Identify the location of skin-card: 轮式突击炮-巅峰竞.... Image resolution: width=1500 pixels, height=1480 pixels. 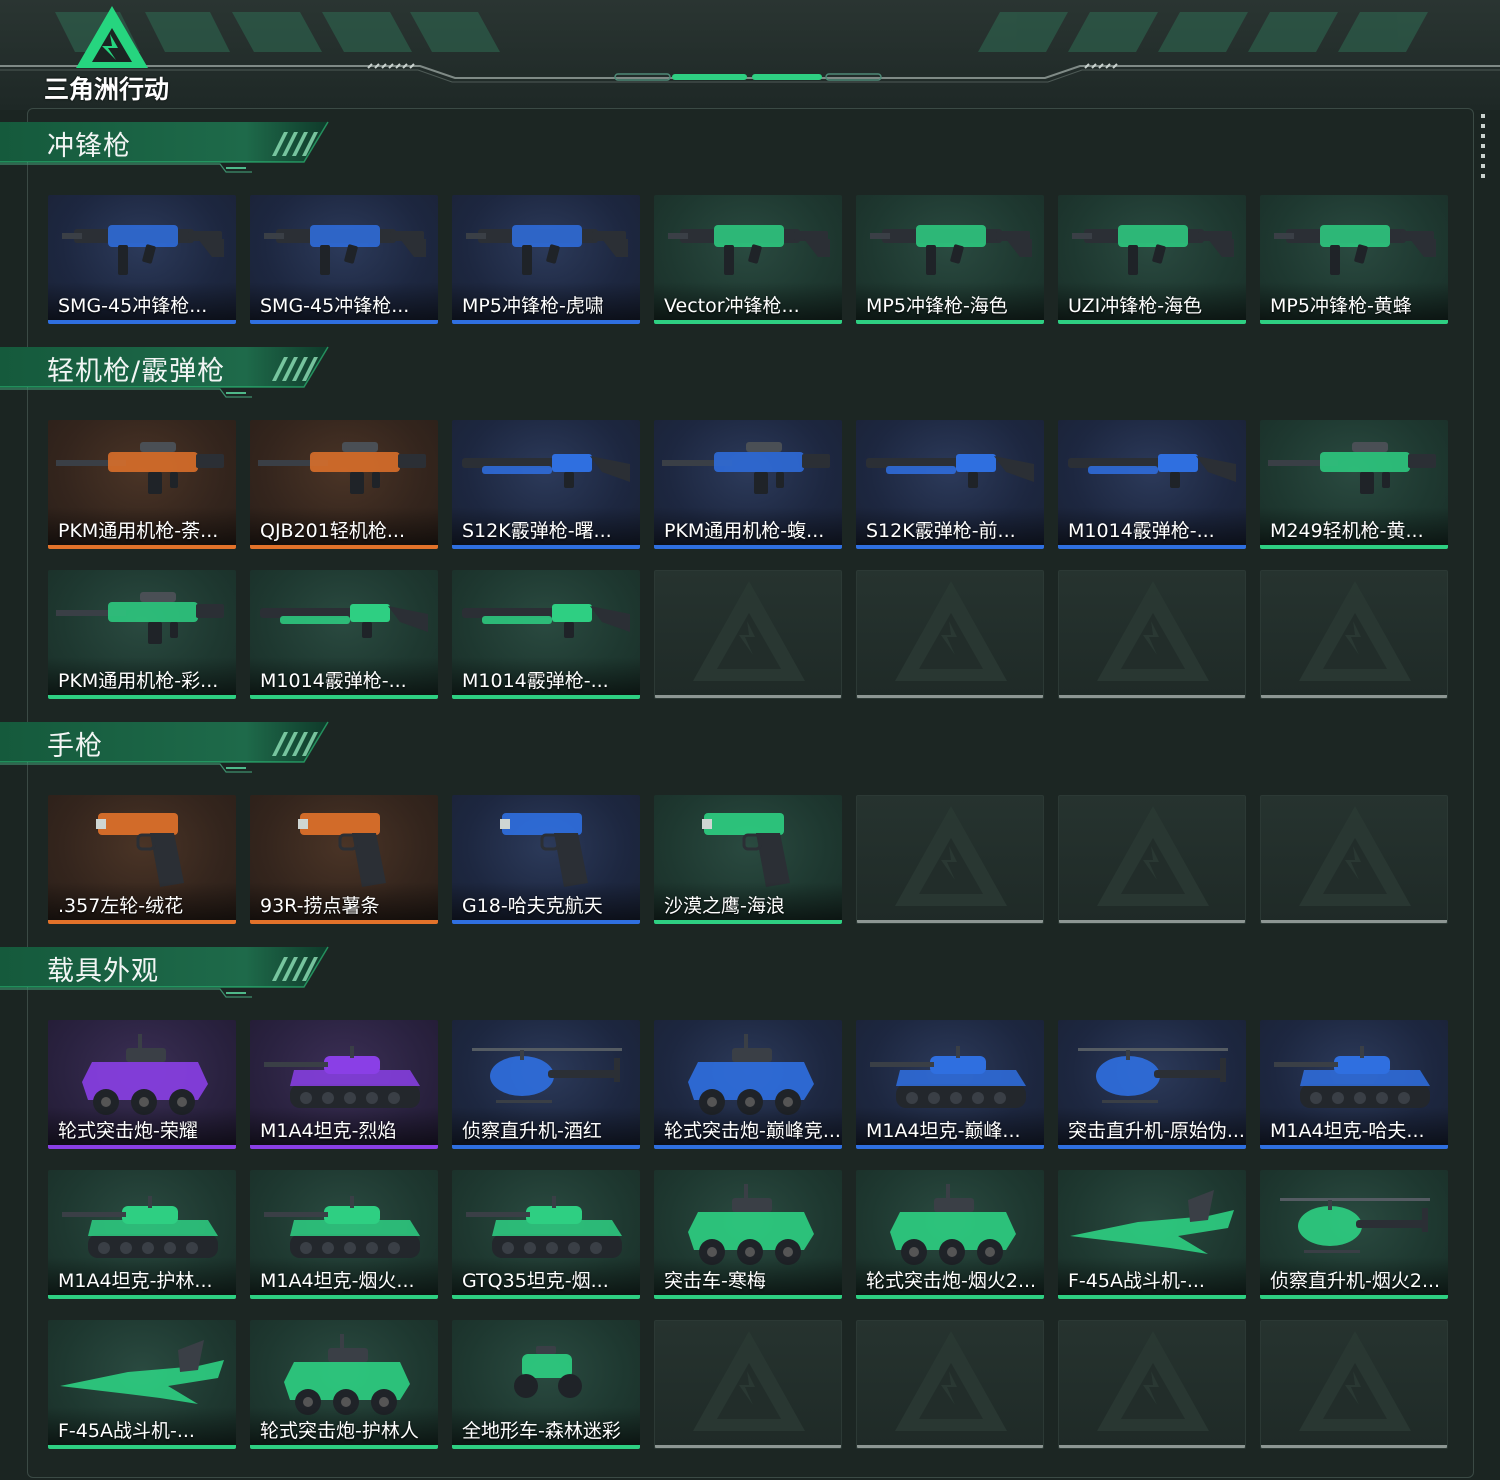
(748, 1084).